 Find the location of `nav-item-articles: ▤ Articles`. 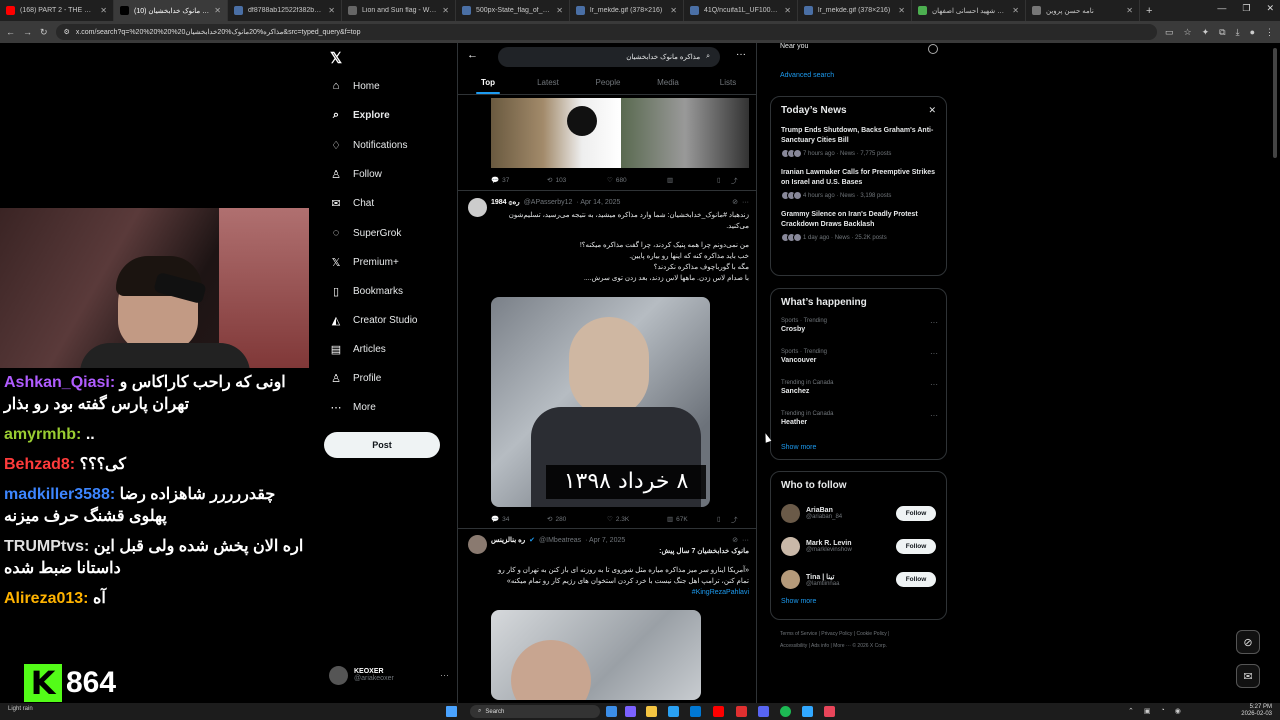

nav-item-articles: ▤ Articles is located at coordinates (358, 349).